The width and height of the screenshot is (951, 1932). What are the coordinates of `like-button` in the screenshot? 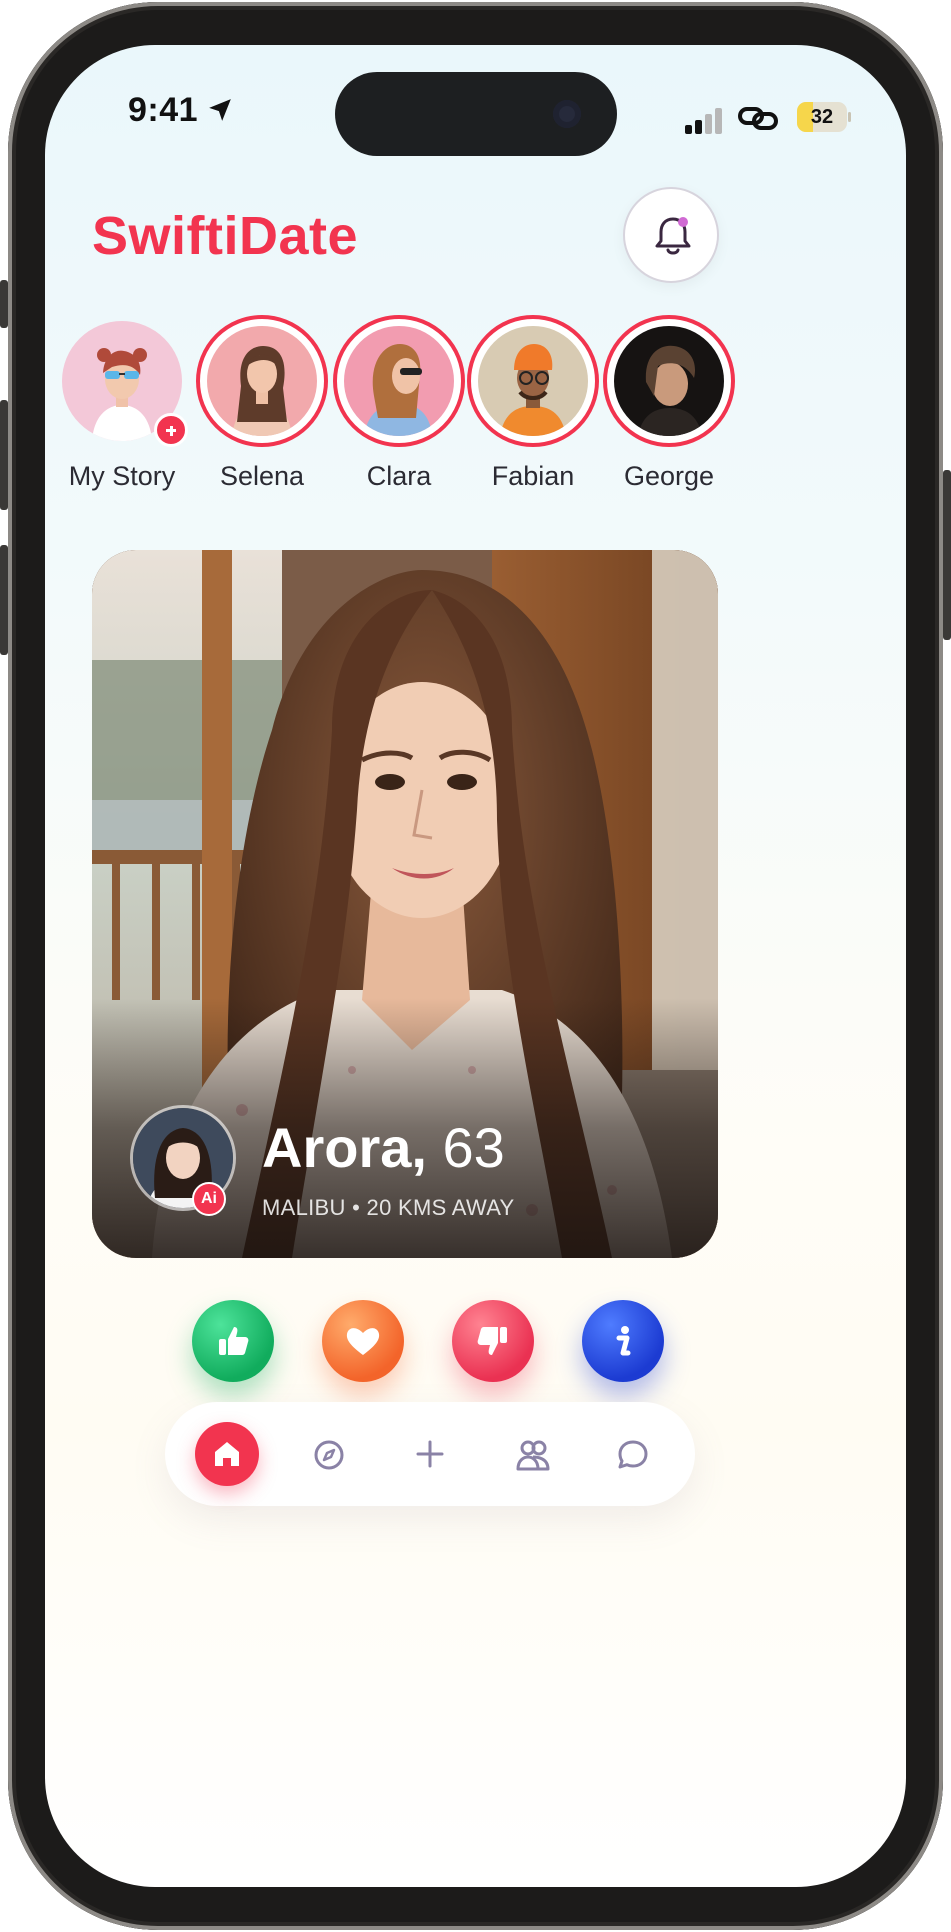 It's located at (233, 1341).